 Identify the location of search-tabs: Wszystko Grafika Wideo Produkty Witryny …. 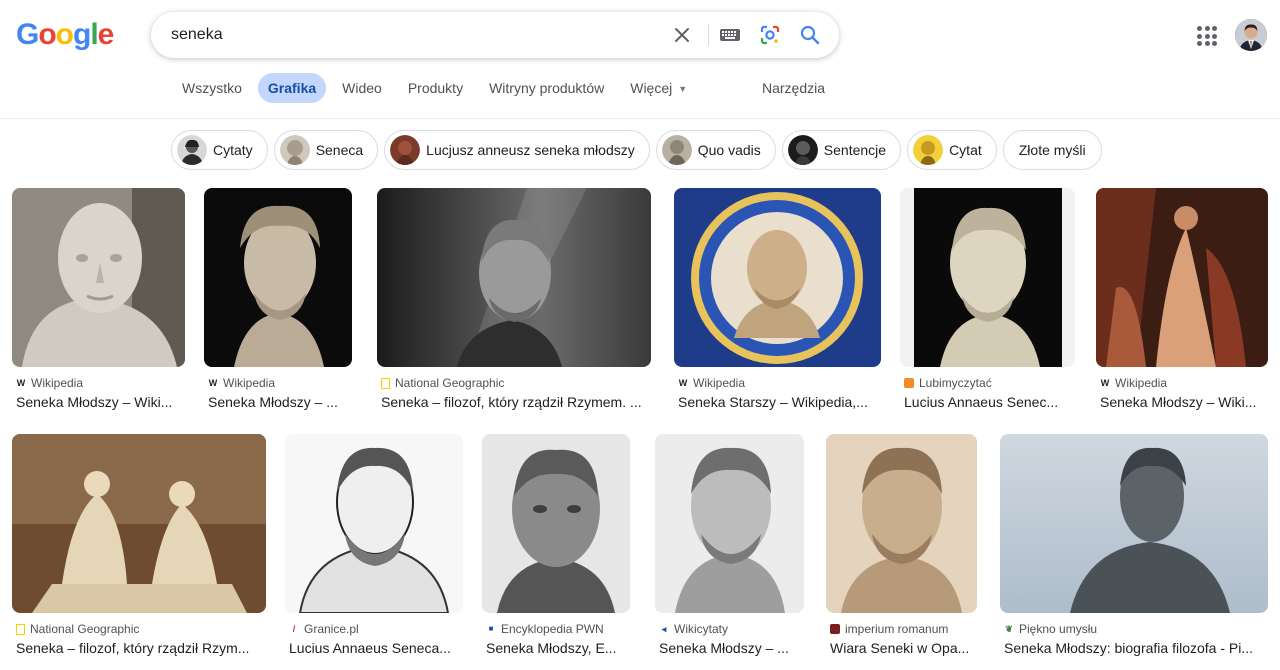
(437, 88).